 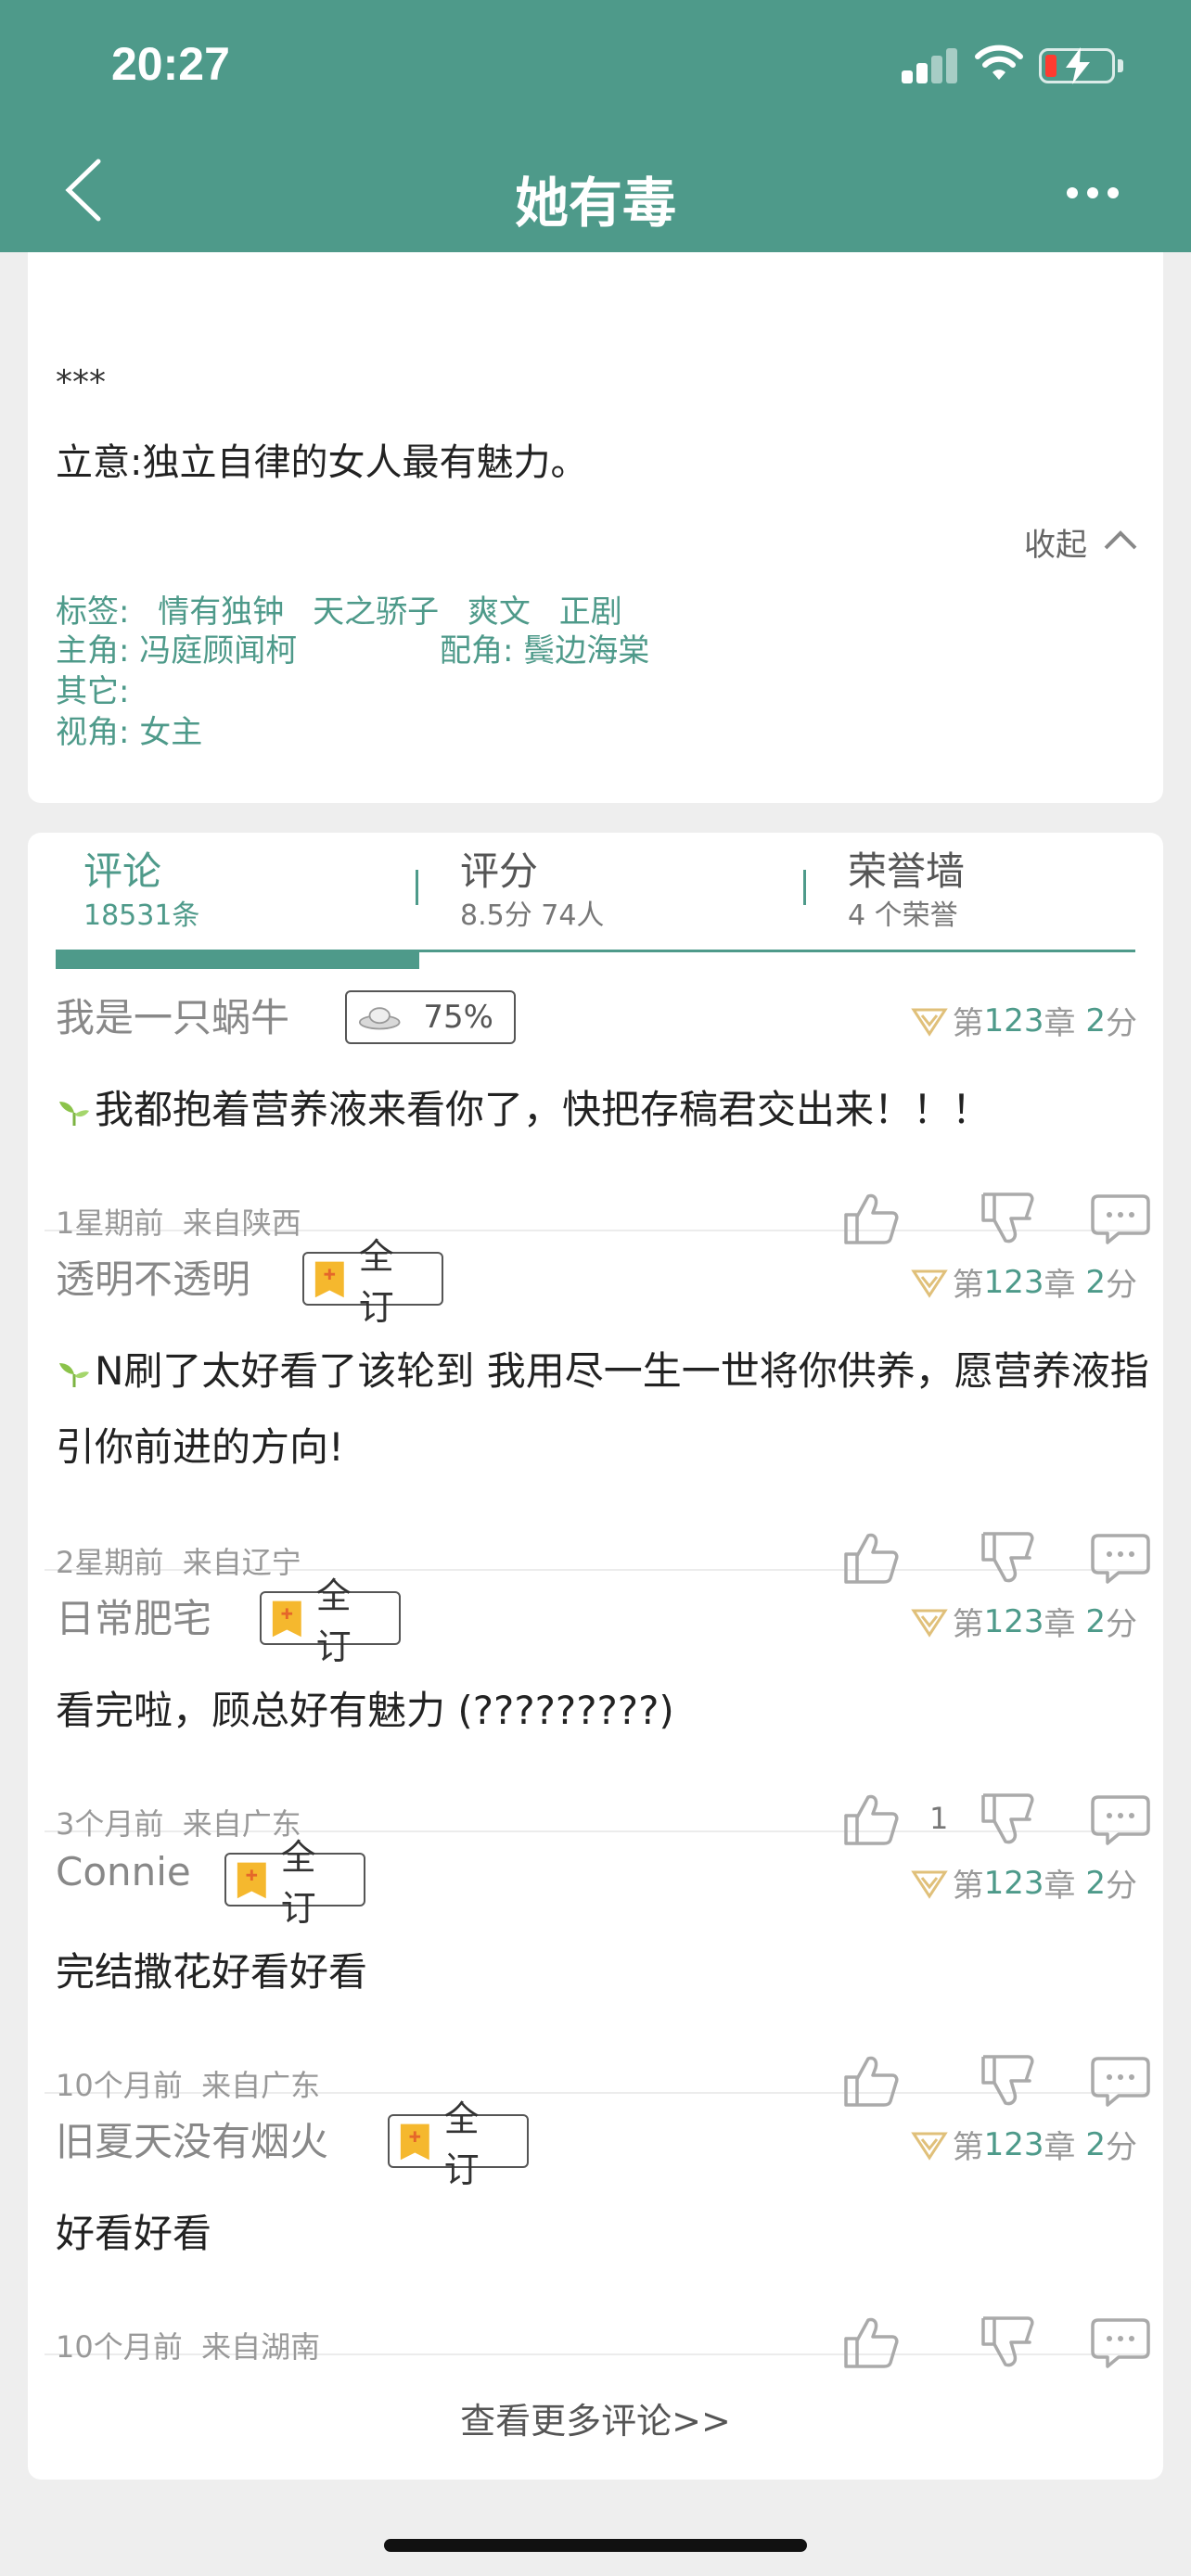 I want to click on other-row: 其它:, so click(x=92, y=689).